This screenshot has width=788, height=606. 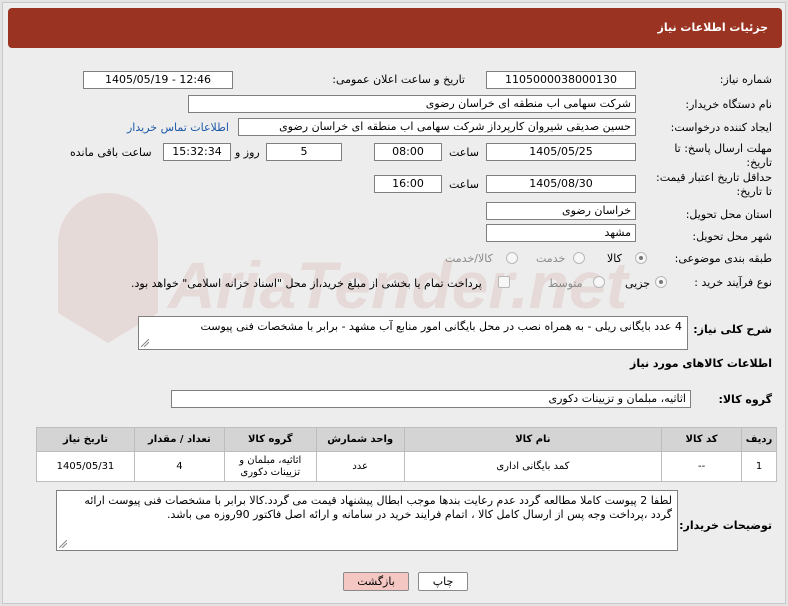 What do you see at coordinates (408, 184) in the screenshot?
I see `price-validity-time: 16:00` at bounding box center [408, 184].